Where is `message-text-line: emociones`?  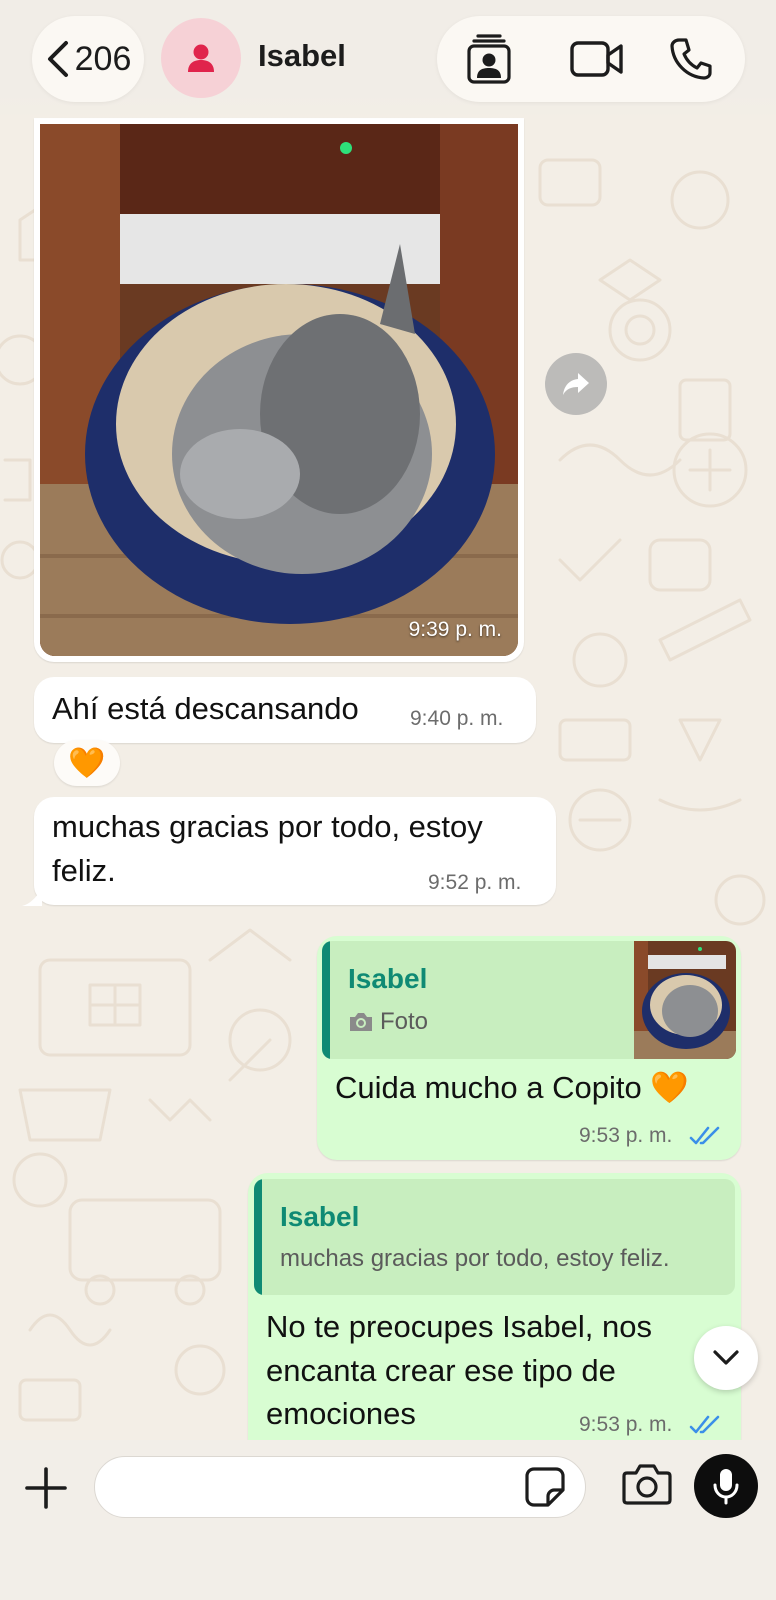 message-text-line: emociones is located at coordinates (341, 1413).